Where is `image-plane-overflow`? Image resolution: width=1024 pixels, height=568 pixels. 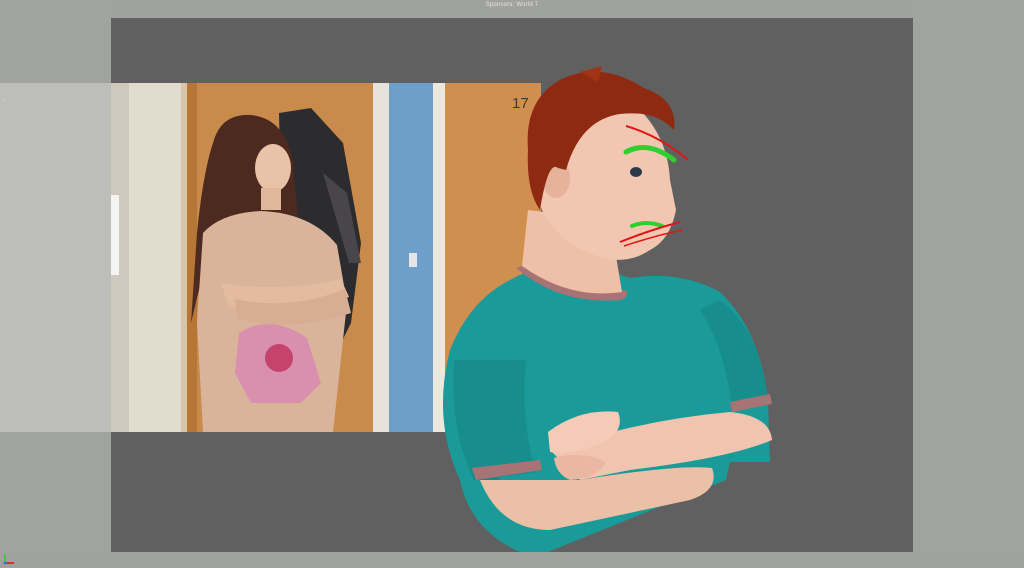
image-plane-overflow is located at coordinates (55, 257).